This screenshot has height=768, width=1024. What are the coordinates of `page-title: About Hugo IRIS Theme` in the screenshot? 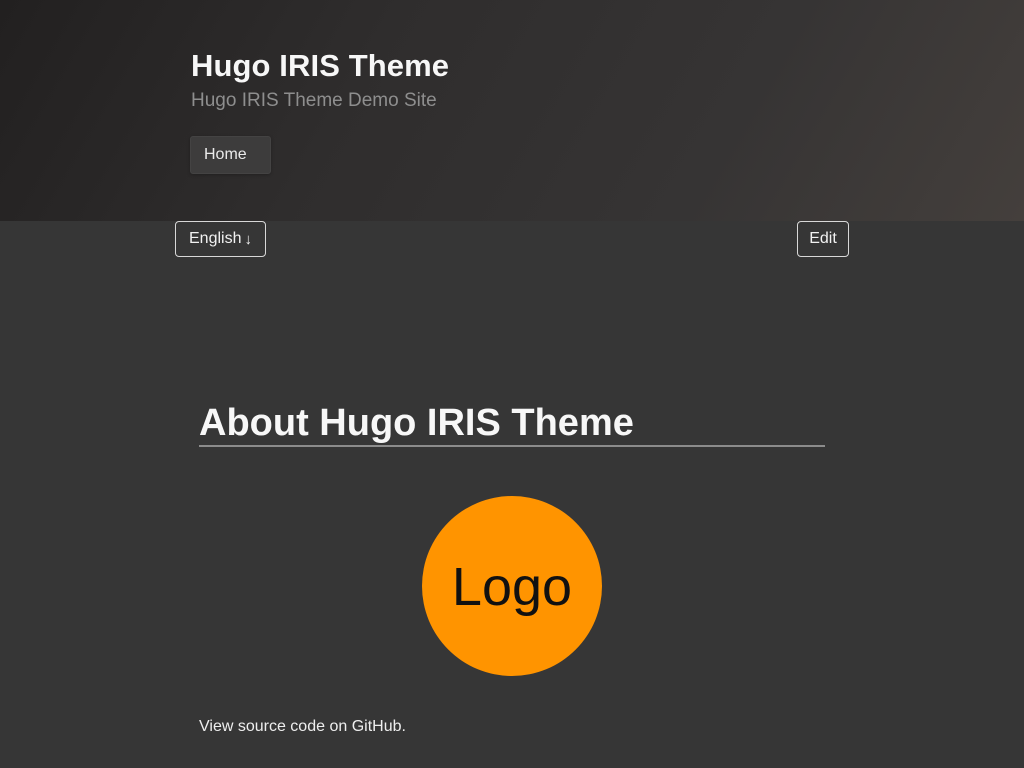 It's located at (416, 423).